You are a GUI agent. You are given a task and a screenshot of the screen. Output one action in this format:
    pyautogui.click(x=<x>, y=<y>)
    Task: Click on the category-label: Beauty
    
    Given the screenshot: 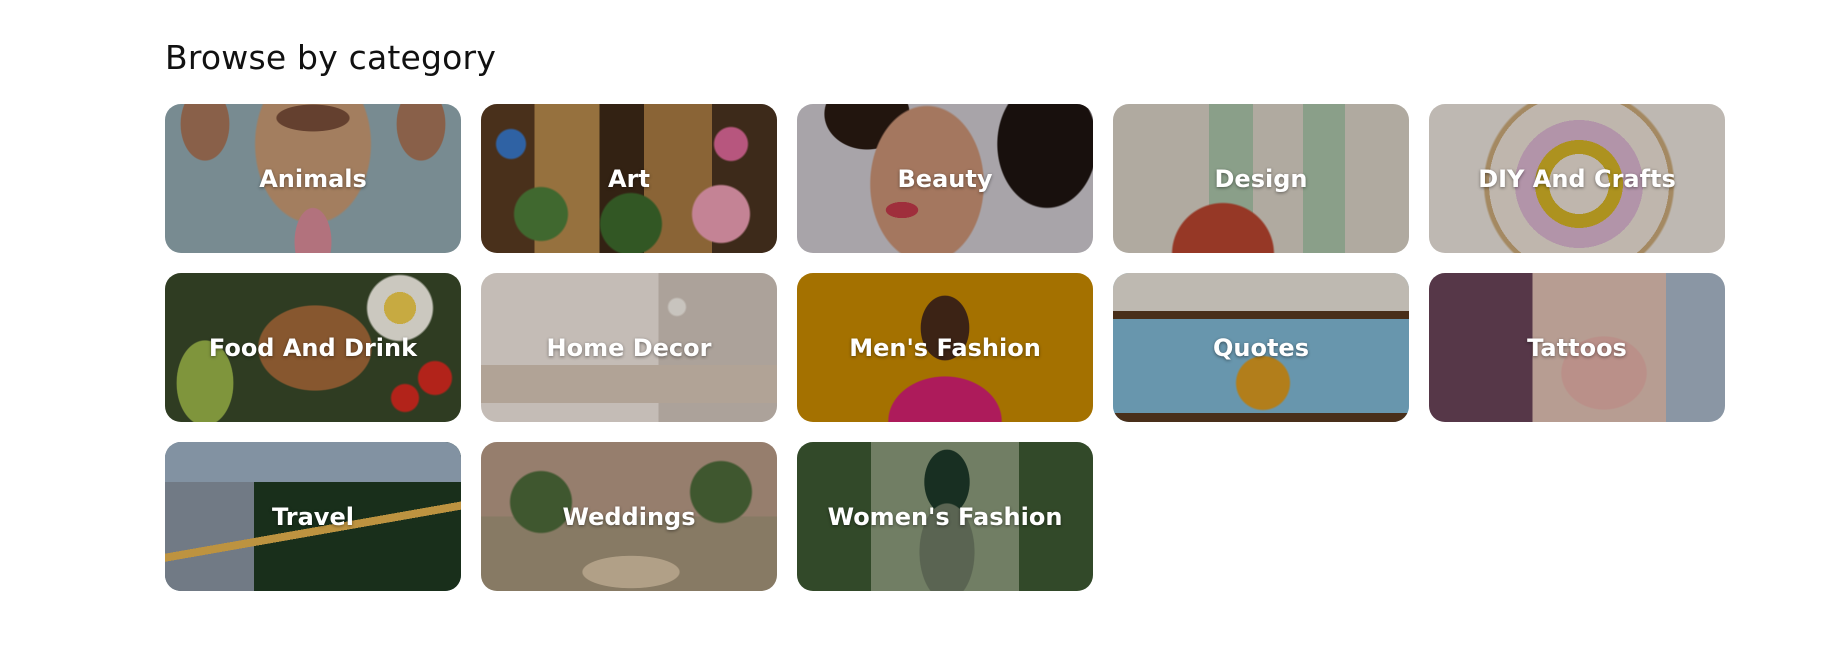 What is the action you would take?
    pyautogui.click(x=945, y=178)
    